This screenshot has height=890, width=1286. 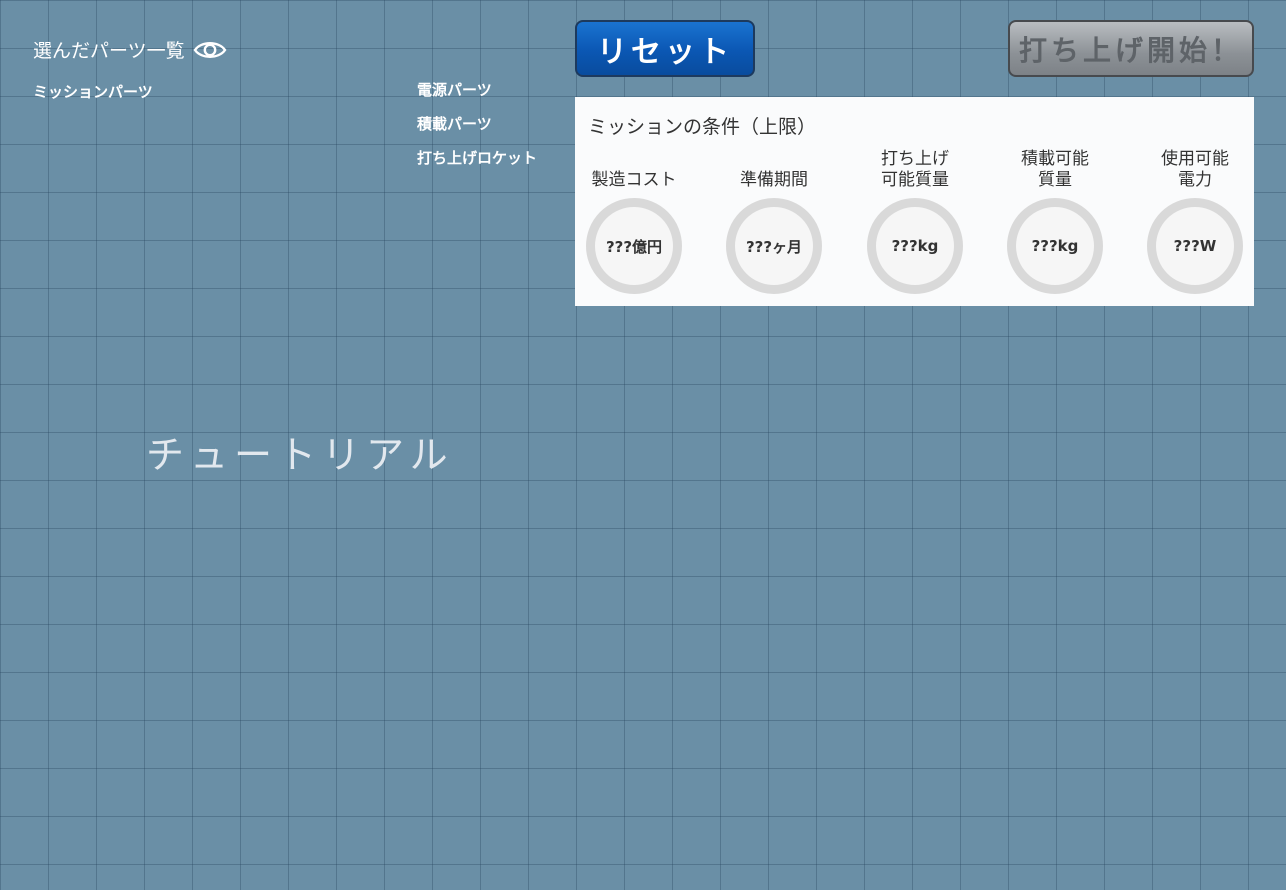 I want to click on parts-category-list: 電源パーツ 積載パーツ 打ち上げロケット, so click(x=477, y=132).